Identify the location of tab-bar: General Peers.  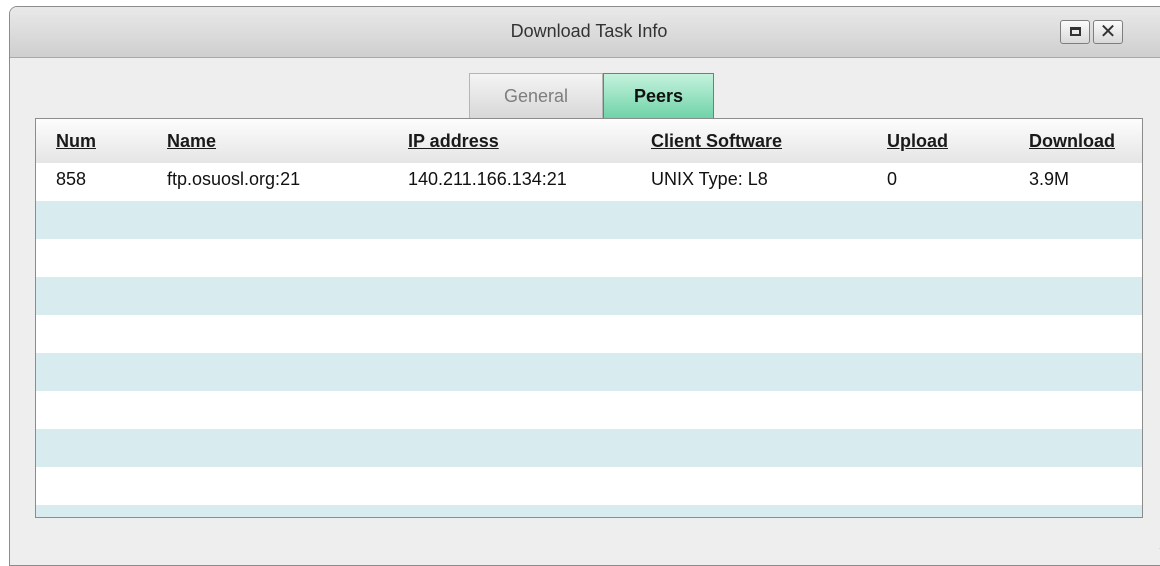
(591, 95).